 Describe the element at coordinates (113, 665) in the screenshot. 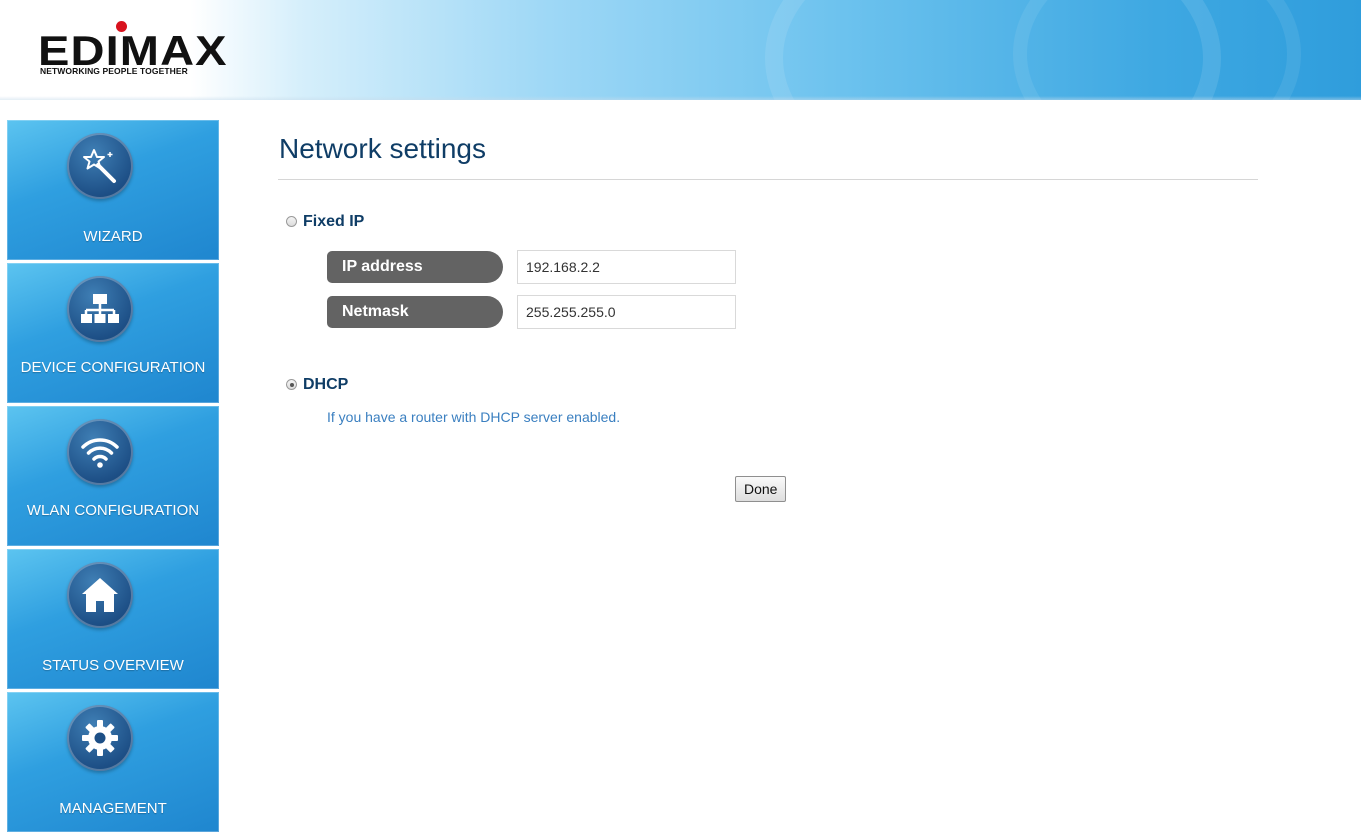

I see `sidebar-item-label: STATUS OVERVIEW` at that location.